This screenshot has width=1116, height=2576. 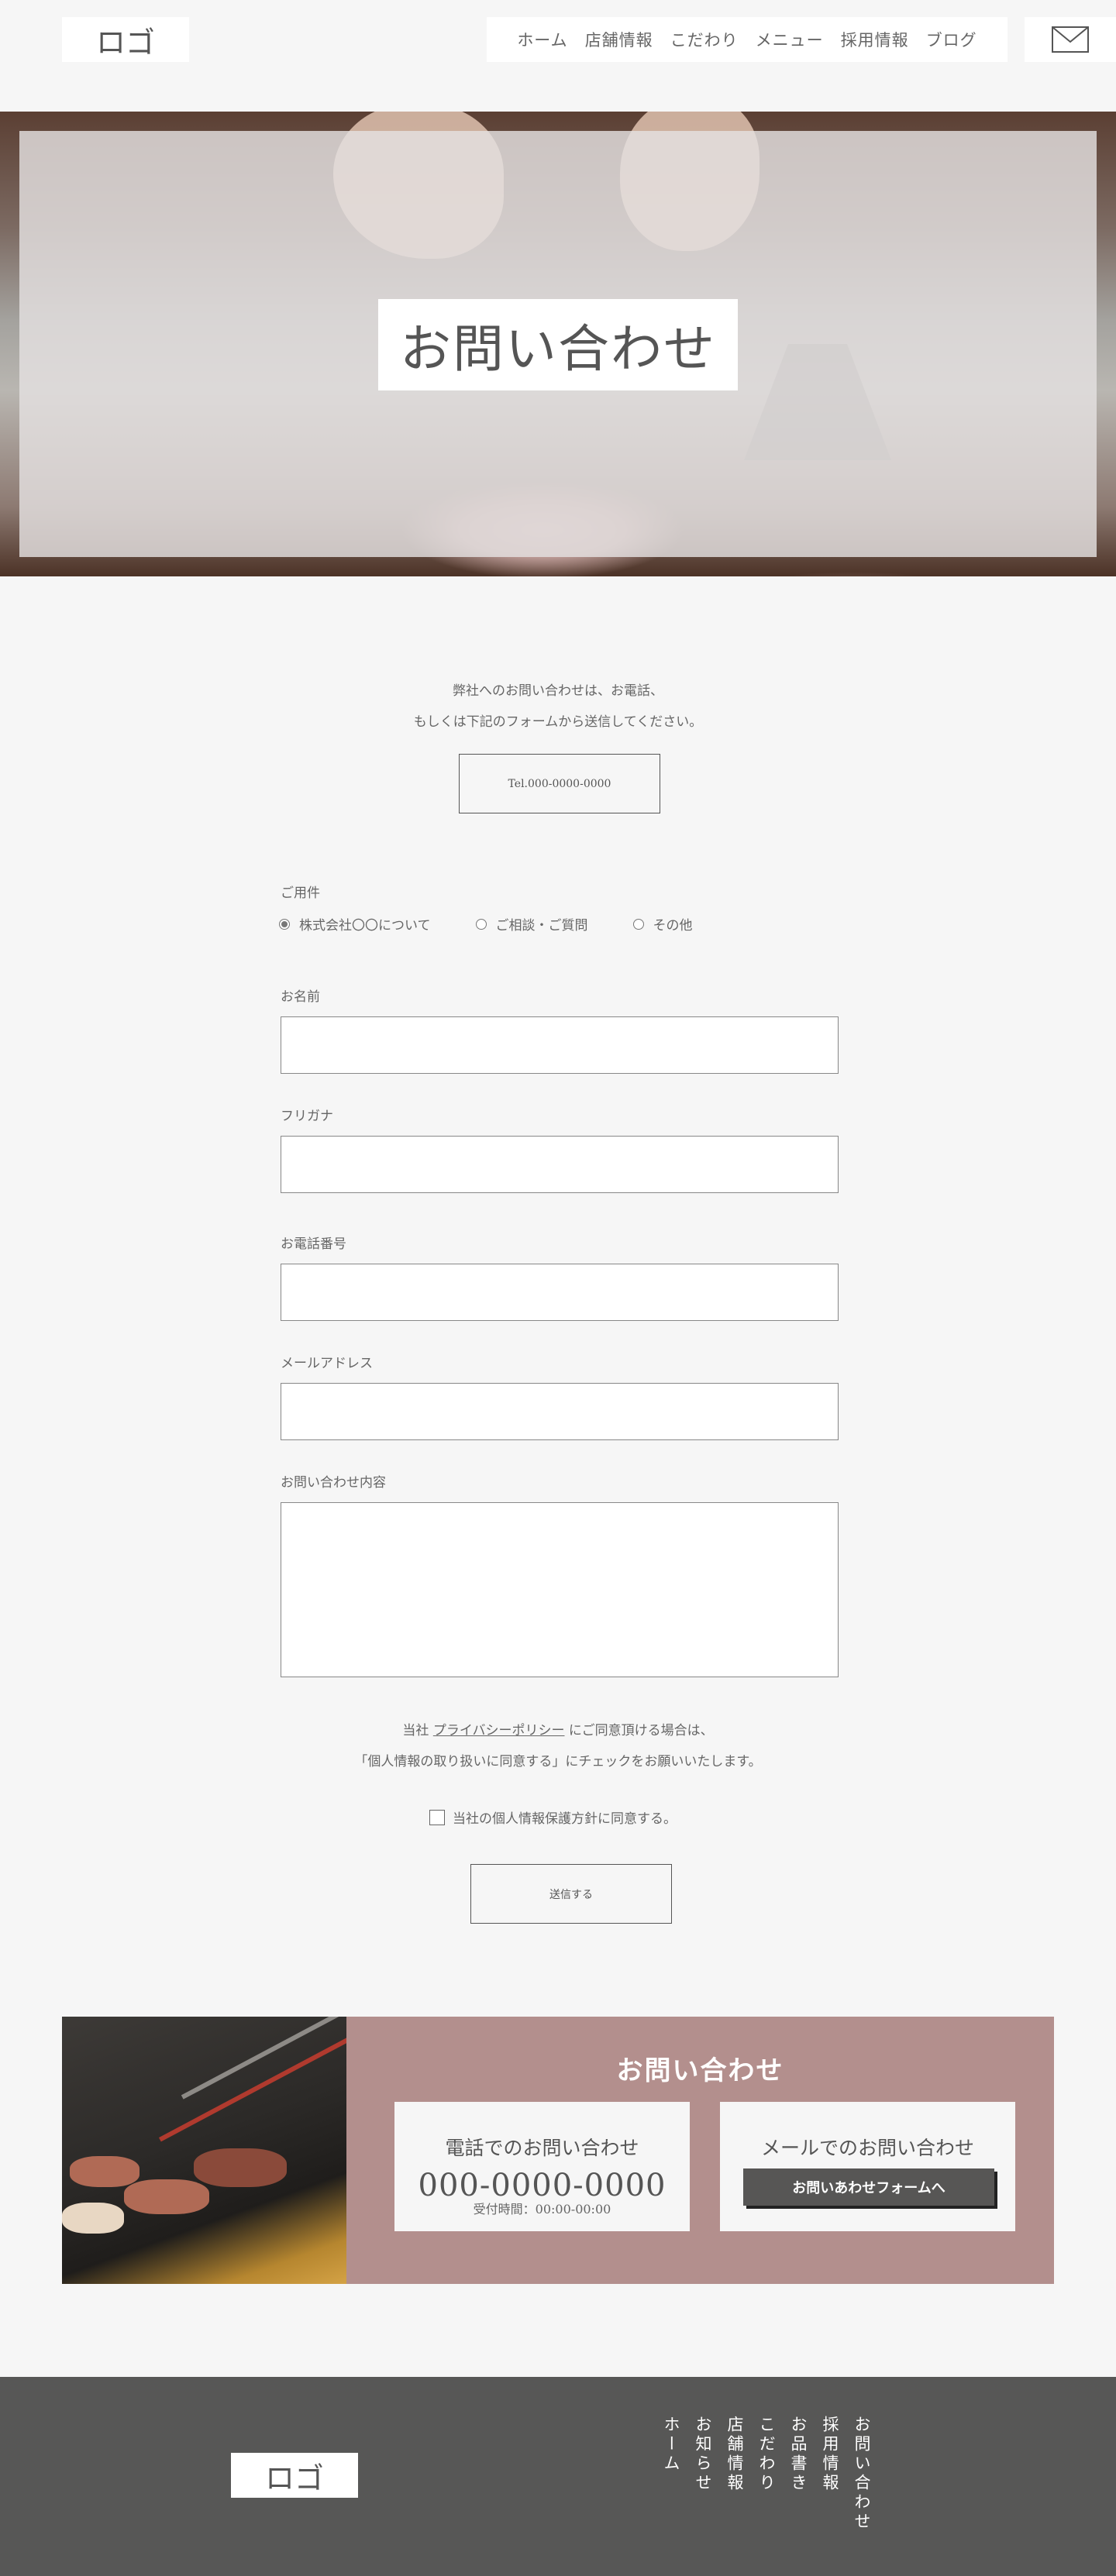 What do you see at coordinates (542, 2148) in the screenshot?
I see `phone-card-title: 電話でのお問い合わせ` at bounding box center [542, 2148].